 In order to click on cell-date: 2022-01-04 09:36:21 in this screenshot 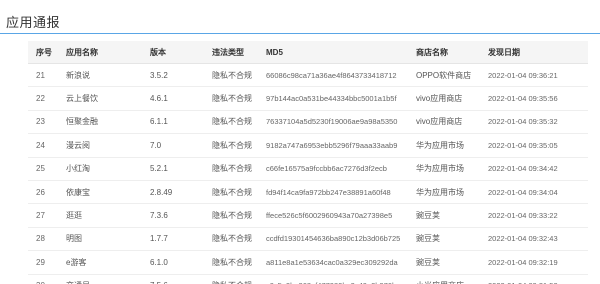, I will do `click(534, 75)`.